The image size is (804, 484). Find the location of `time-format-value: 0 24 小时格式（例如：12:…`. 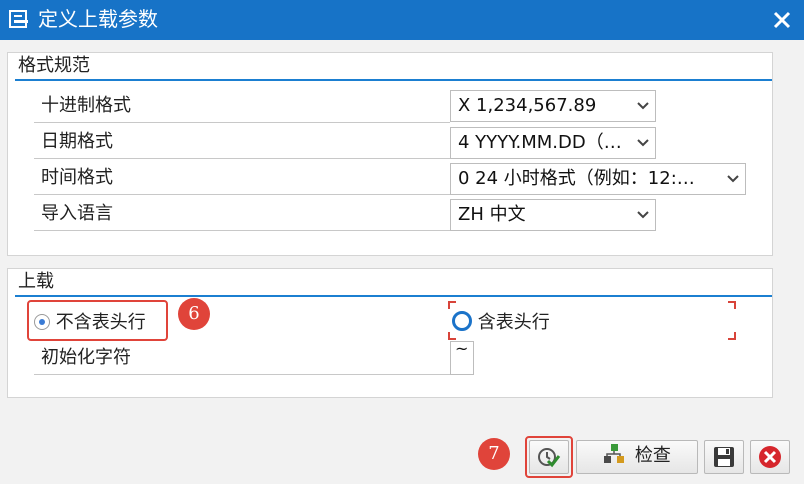

time-format-value: 0 24 小时格式（例如：12:… is located at coordinates (576, 178).